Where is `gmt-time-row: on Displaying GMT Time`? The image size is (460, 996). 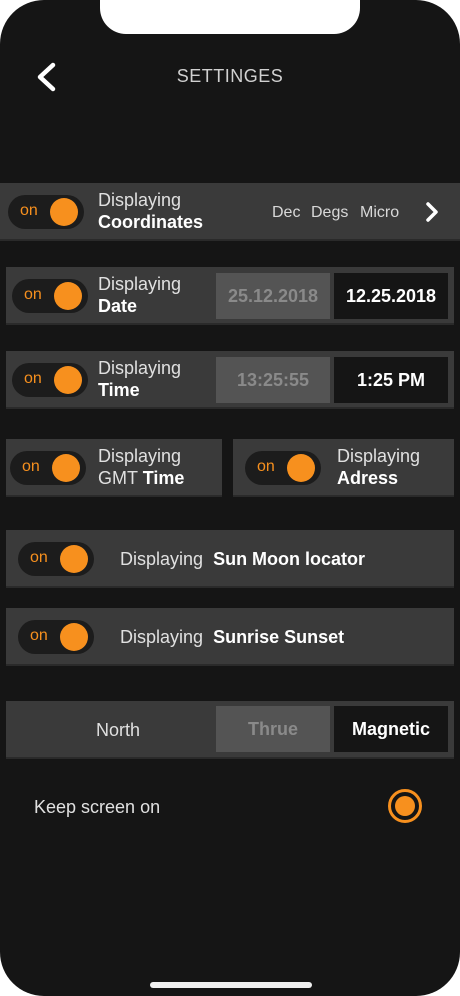
gmt-time-row: on Displaying GMT Time is located at coordinates (114, 468).